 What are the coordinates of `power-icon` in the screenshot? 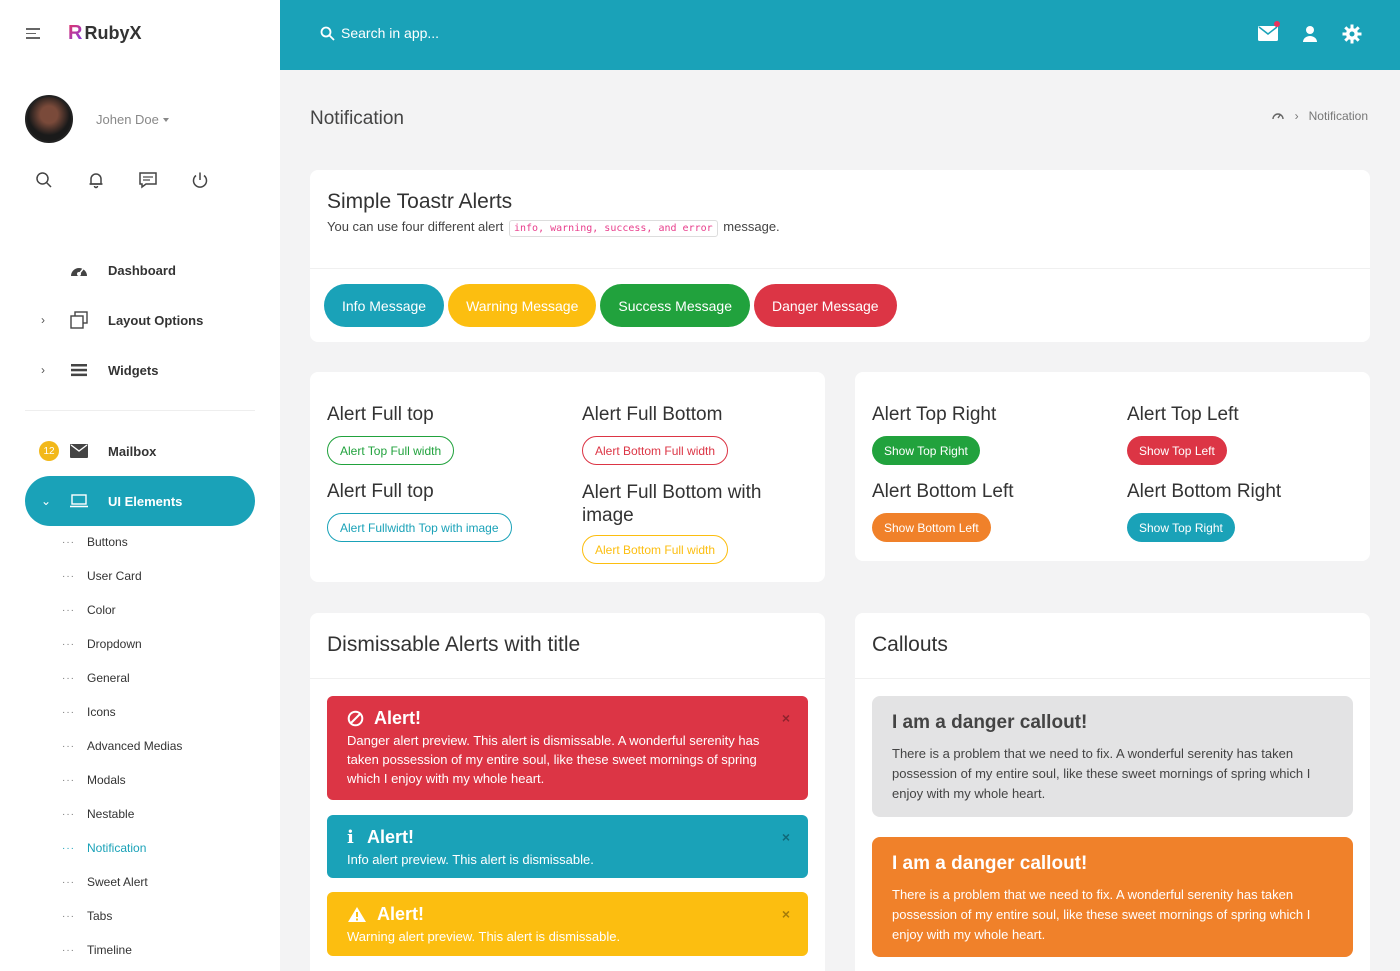 It's located at (200, 180).